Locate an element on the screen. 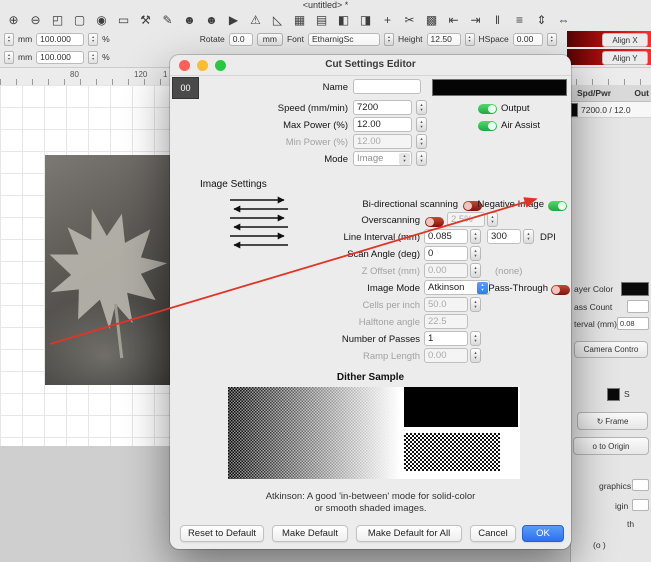 Image resolution: width=651 pixels, height=562 pixels. width-fragment-label: th is located at coordinates (631, 524).